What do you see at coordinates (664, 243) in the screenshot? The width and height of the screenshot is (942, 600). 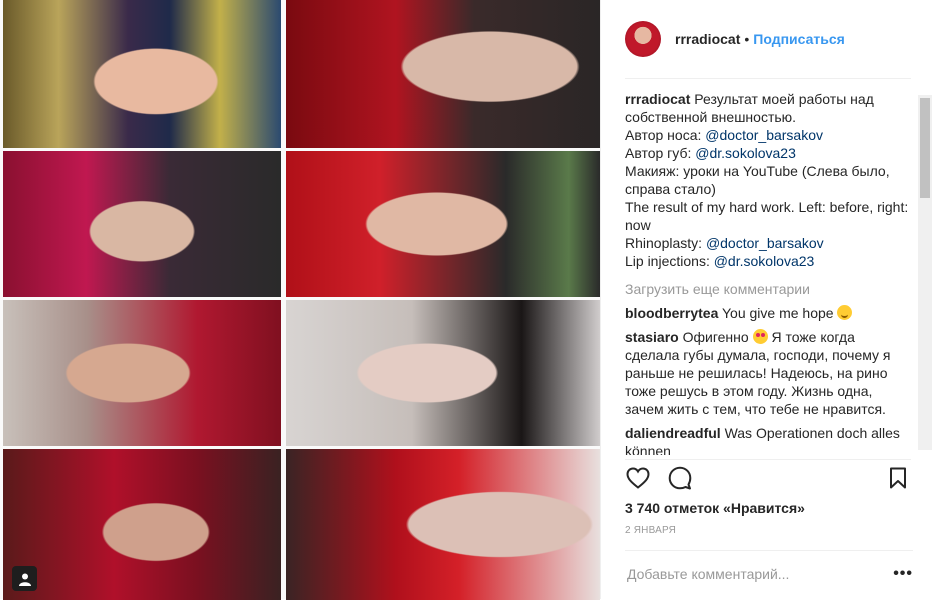 I see `caption-rhinoplasty-label: Rhinoplasty:` at bounding box center [664, 243].